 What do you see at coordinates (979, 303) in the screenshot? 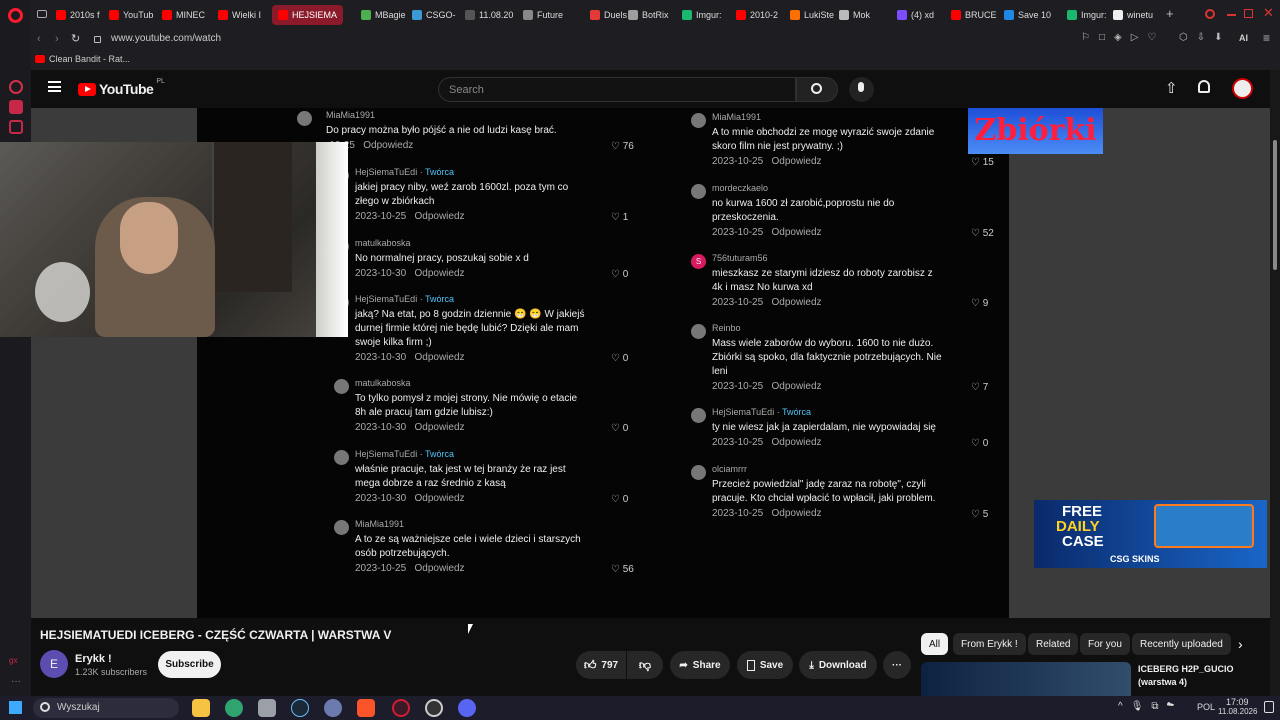
I see `comment-like: ♡ 9` at bounding box center [979, 303].